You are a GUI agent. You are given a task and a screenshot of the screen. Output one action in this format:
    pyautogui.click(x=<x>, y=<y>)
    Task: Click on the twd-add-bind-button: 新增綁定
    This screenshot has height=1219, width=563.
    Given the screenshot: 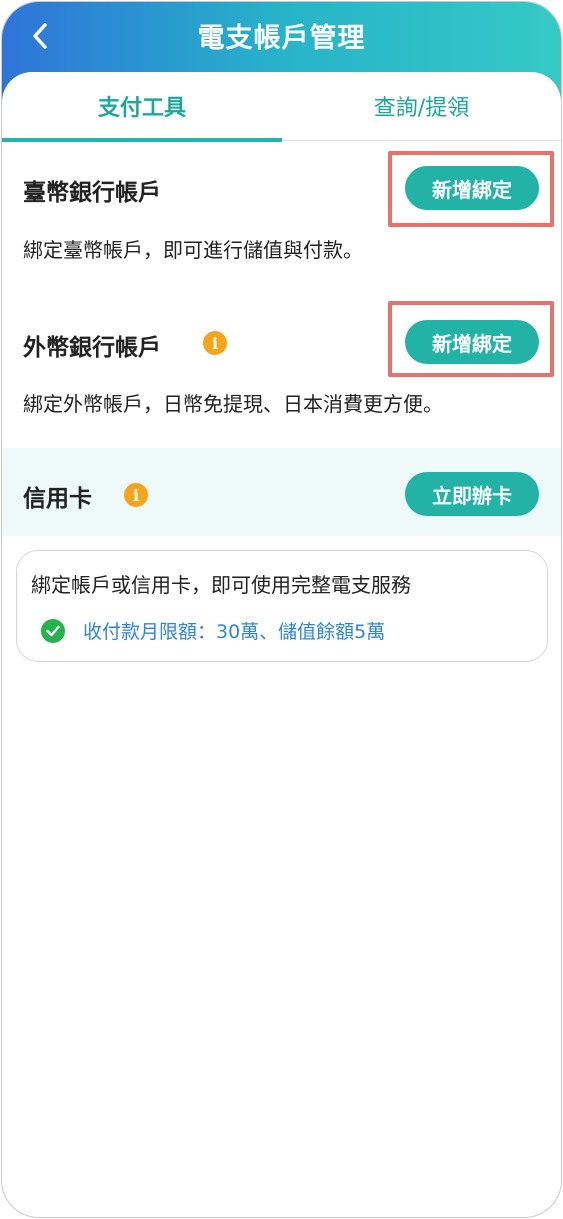 What is the action you would take?
    pyautogui.click(x=472, y=188)
    